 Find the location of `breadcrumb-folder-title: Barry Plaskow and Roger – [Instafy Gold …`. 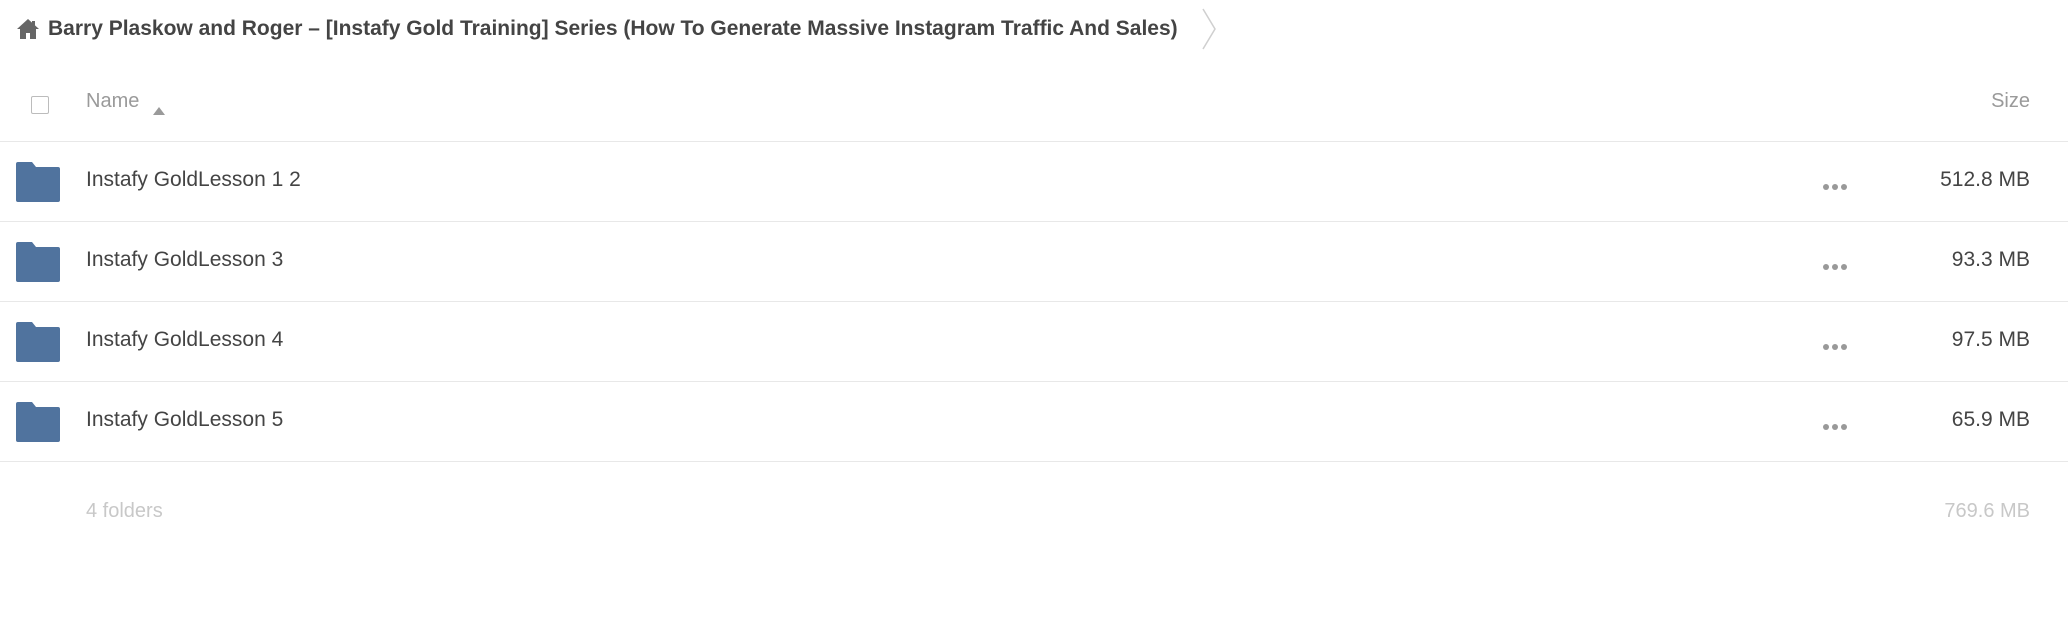

breadcrumb-folder-title: Barry Plaskow and Roger – [Instafy Gold … is located at coordinates (613, 29).